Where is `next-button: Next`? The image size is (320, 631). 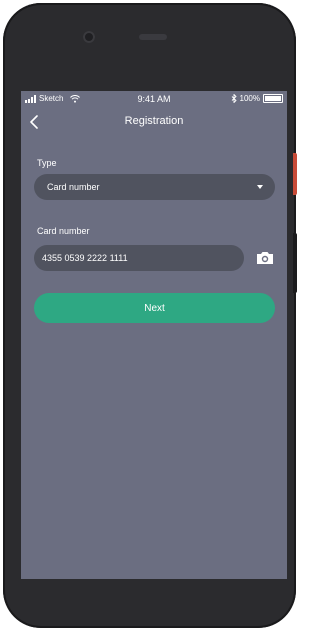 next-button: Next is located at coordinates (154, 308).